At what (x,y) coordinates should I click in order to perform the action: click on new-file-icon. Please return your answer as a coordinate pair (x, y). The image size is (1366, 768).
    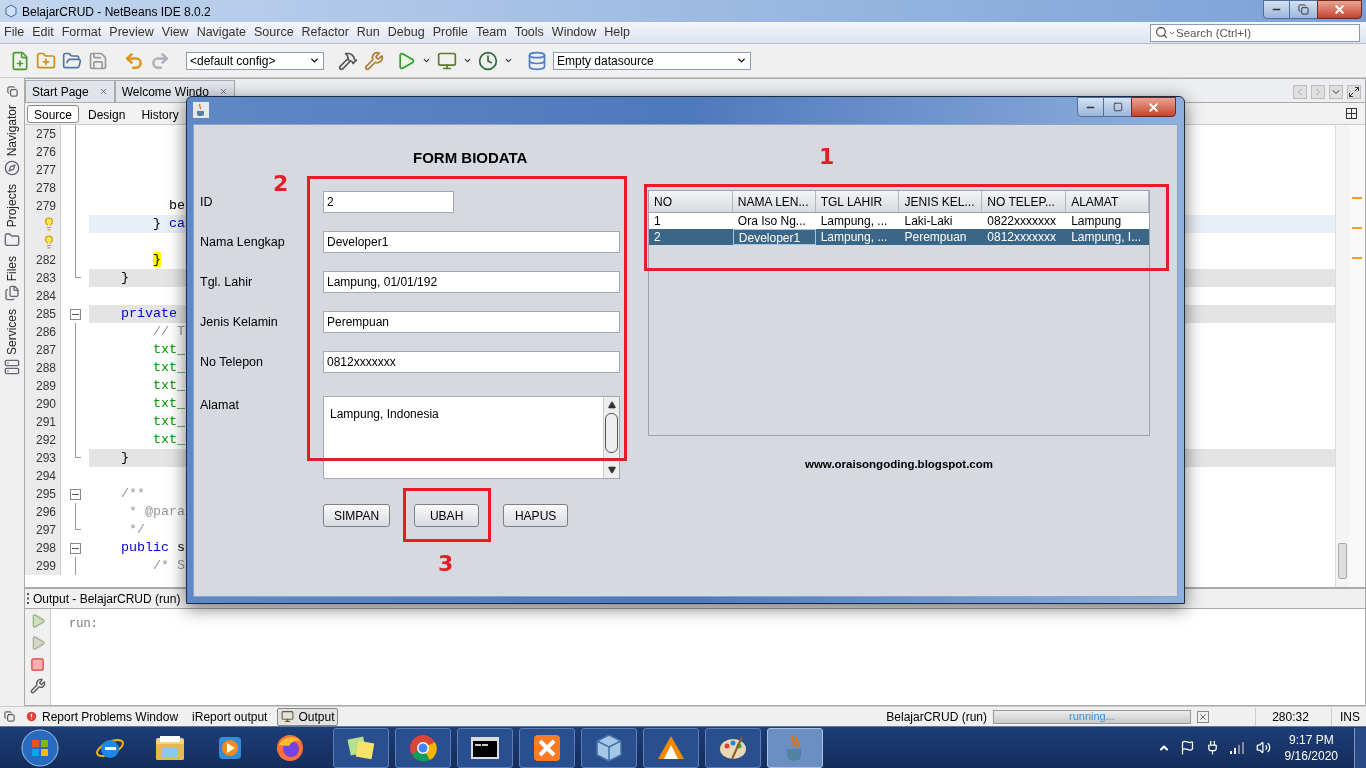
    Looking at the image, I should click on (20, 60).